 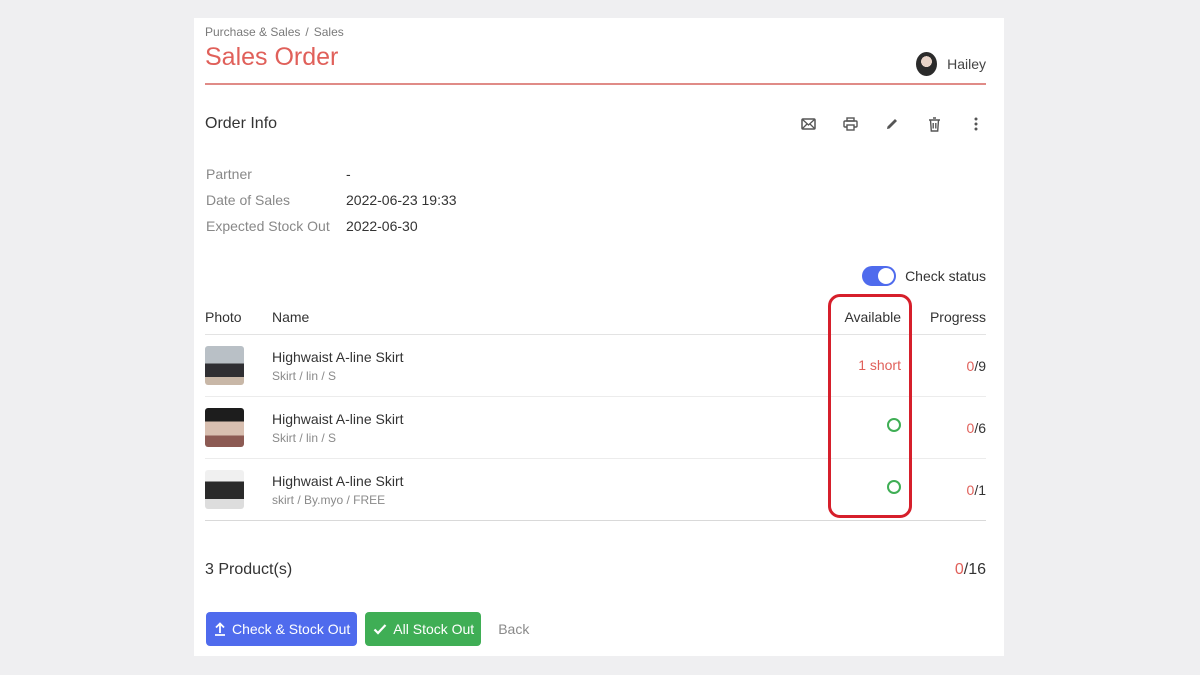 I want to click on action-bar: Check & Stock Out All Stock Out Back, so click(x=367, y=629).